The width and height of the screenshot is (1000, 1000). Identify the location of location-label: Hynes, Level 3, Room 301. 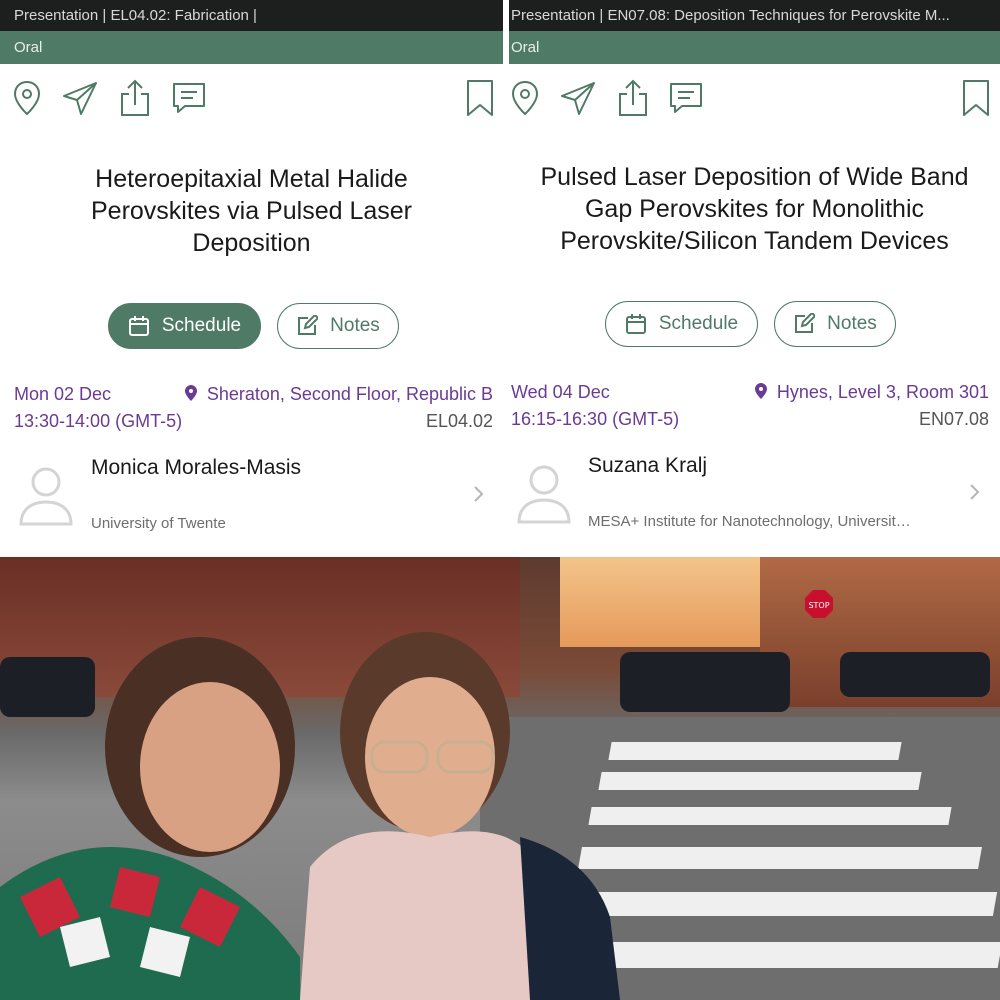
(882, 392).